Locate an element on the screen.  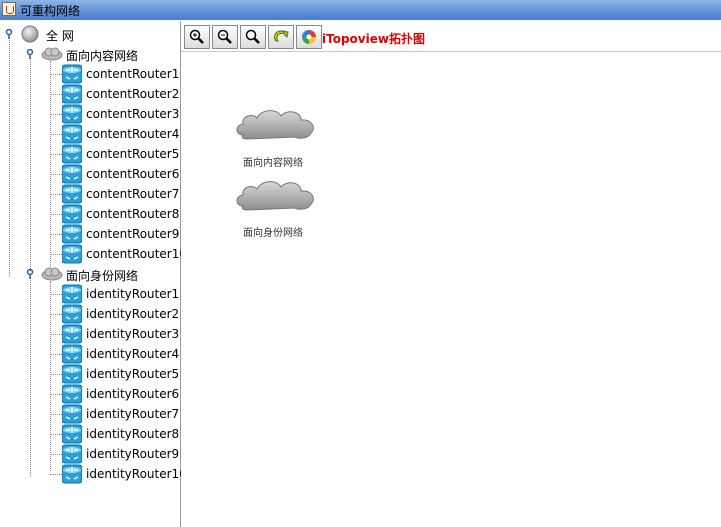
tree-router-item: identityRouter3 is located at coordinates (90, 334).